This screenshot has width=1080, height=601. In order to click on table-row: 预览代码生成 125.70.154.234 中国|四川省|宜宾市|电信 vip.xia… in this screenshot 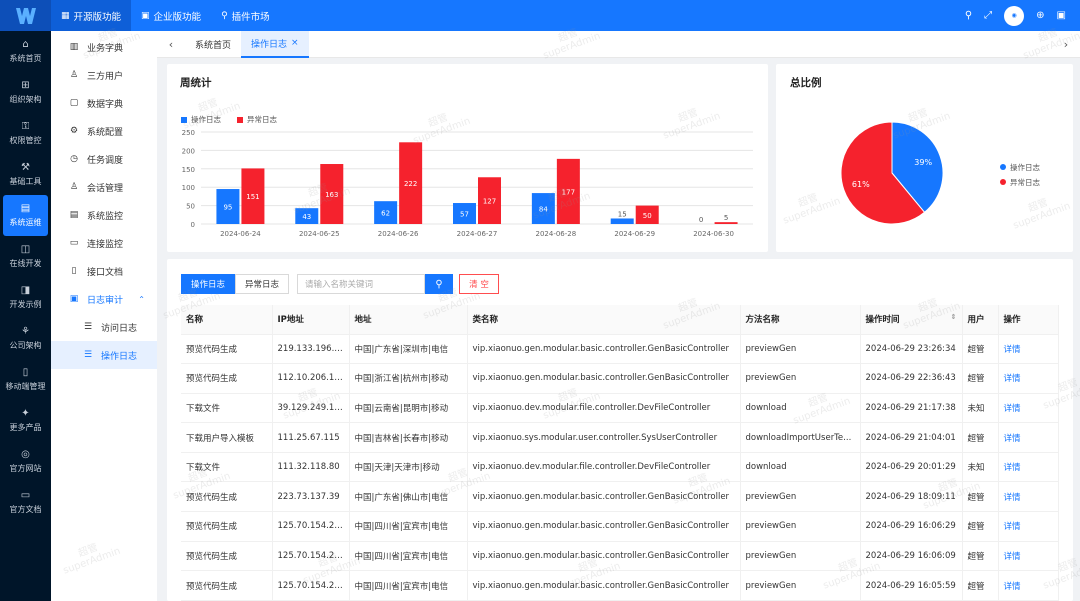, I will do `click(620, 556)`.